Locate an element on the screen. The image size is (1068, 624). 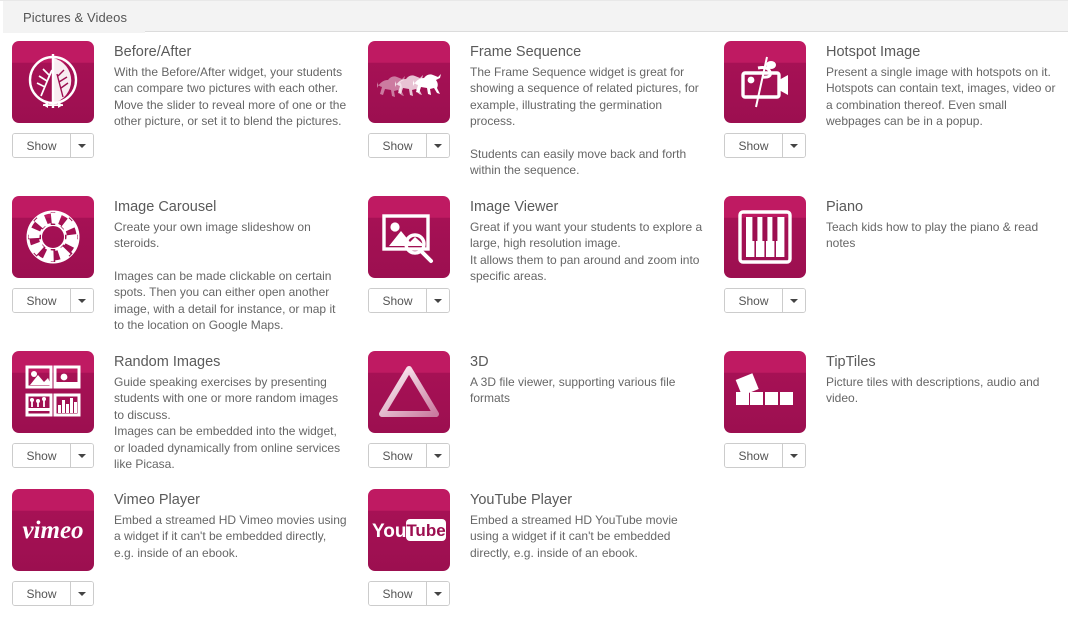
widget-title: Before/After is located at coordinates (153, 52).